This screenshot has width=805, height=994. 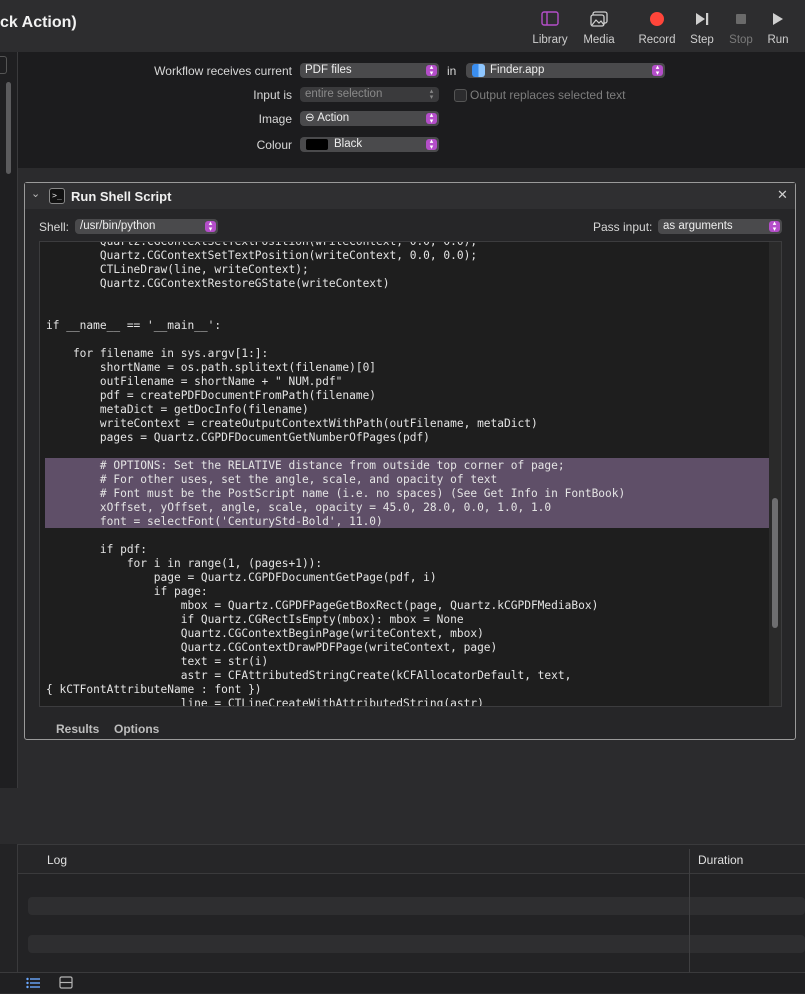 What do you see at coordinates (118, 226) in the screenshot?
I see `shell-value: /usr/bin/python` at bounding box center [118, 226].